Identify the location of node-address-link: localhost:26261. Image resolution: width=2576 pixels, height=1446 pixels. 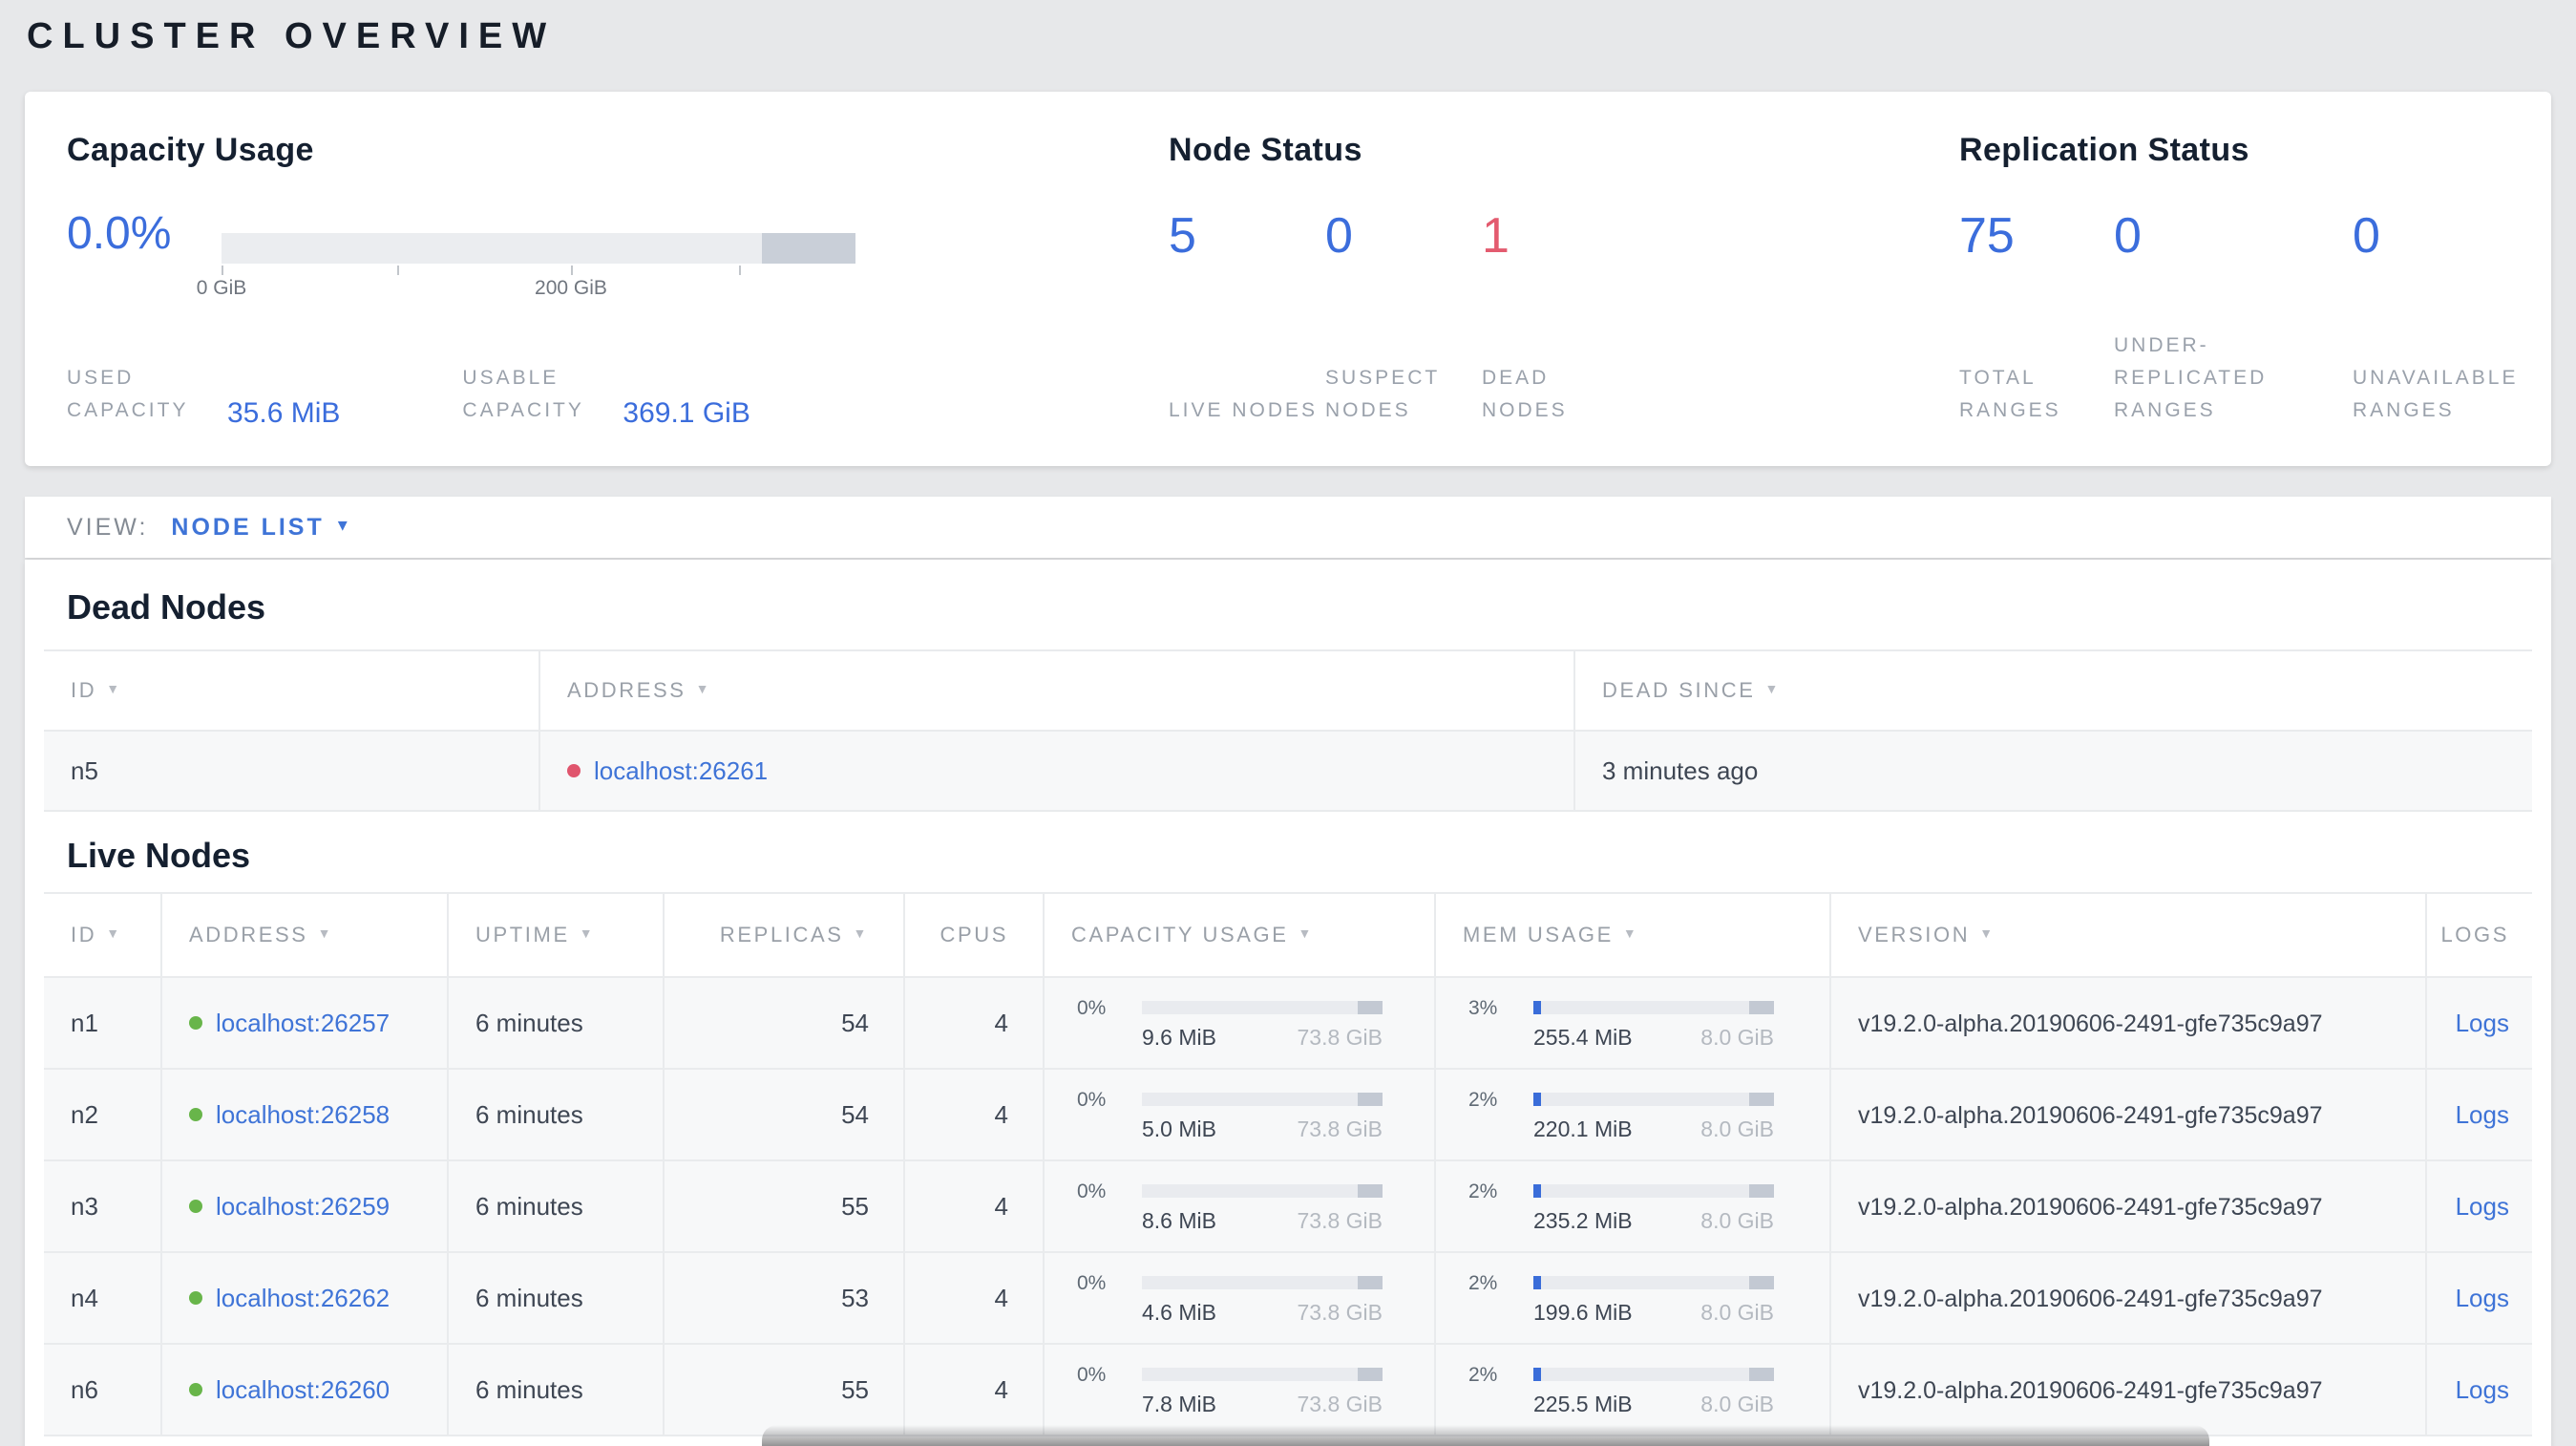
(681, 770).